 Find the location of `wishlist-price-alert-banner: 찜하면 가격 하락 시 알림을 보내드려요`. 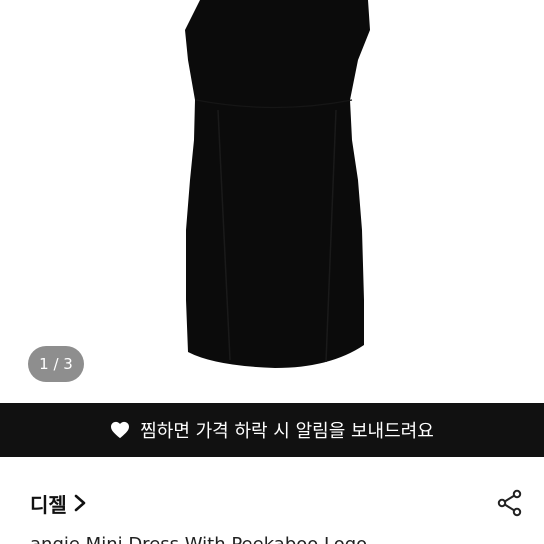

wishlist-price-alert-banner: 찜하면 가격 하락 시 알림을 보내드려요 is located at coordinates (272, 430).